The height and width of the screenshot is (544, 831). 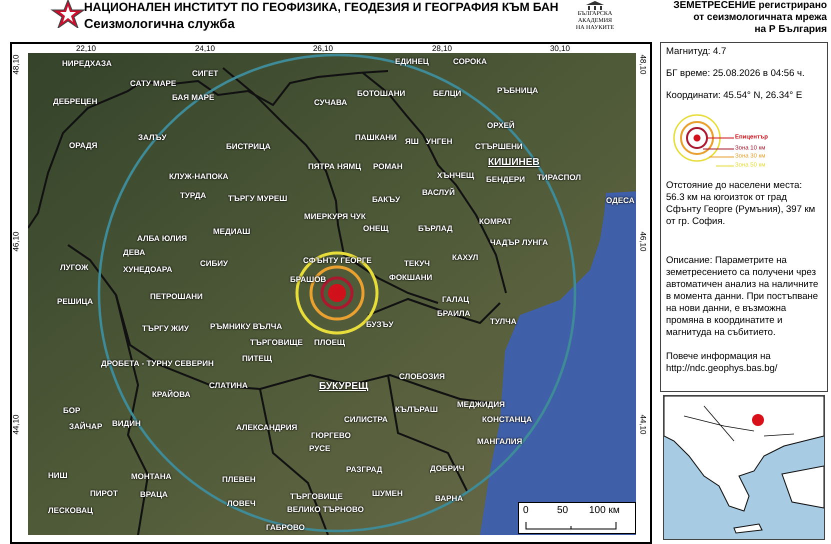 I want to click on city-label: РУСЕ, so click(x=319, y=449).